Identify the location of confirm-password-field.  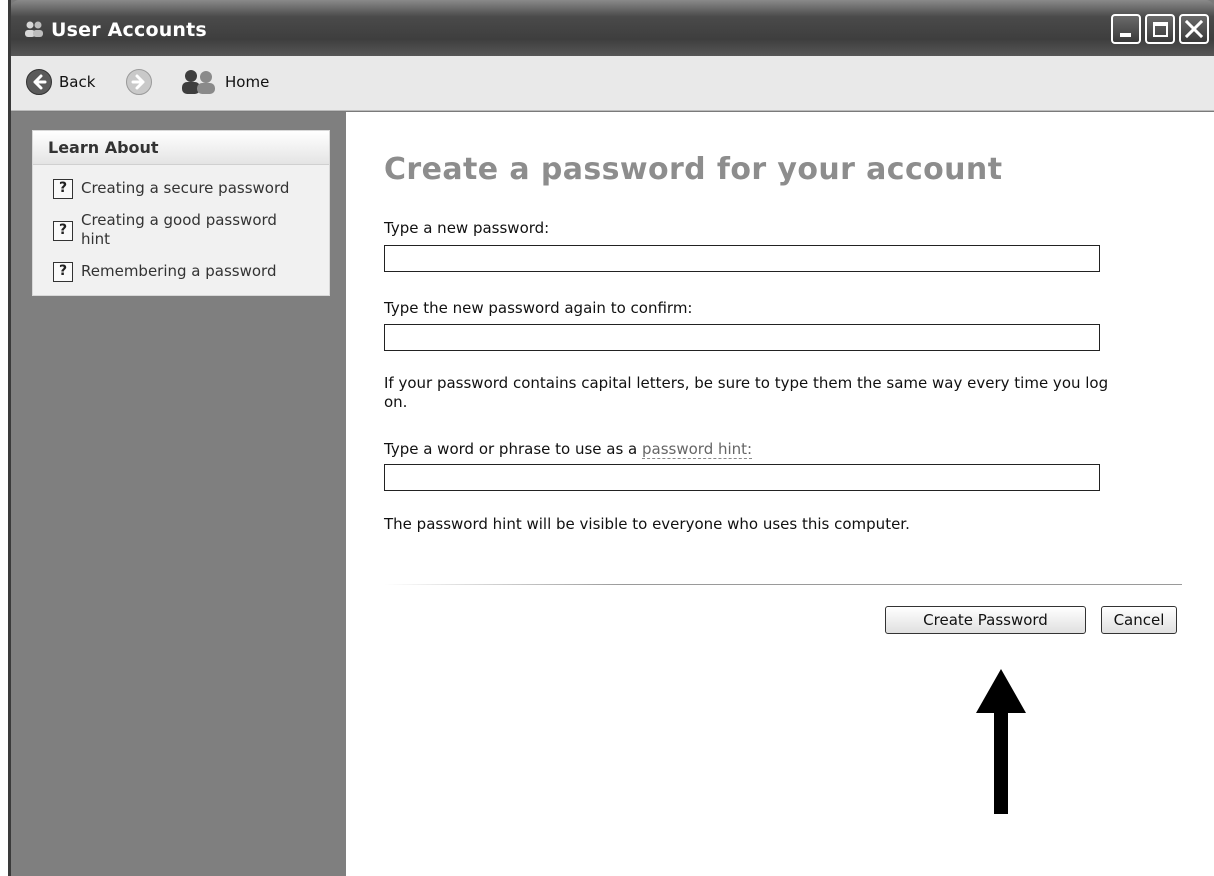
(742, 337).